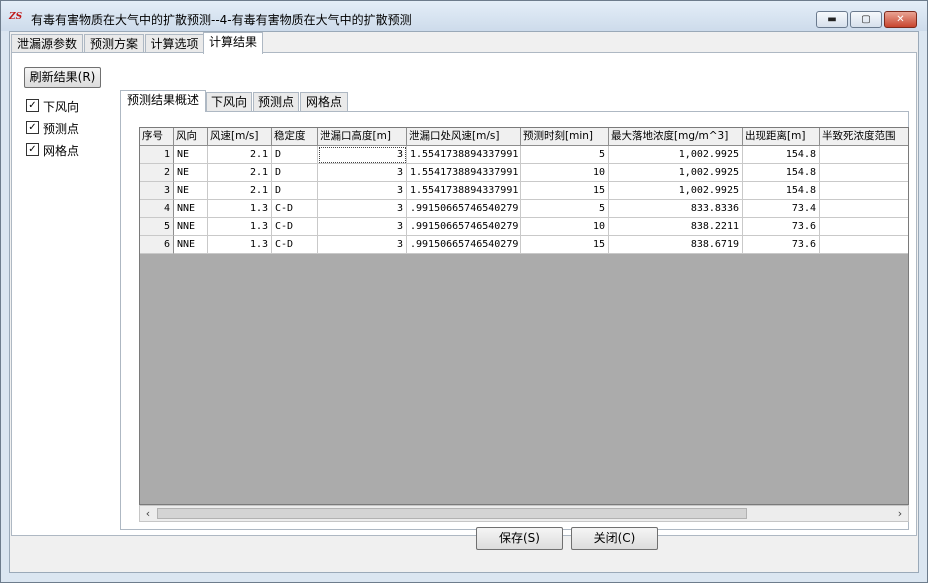 The height and width of the screenshot is (583, 928). What do you see at coordinates (233, 43) in the screenshot?
I see `tab-calc-results: 计算结果` at bounding box center [233, 43].